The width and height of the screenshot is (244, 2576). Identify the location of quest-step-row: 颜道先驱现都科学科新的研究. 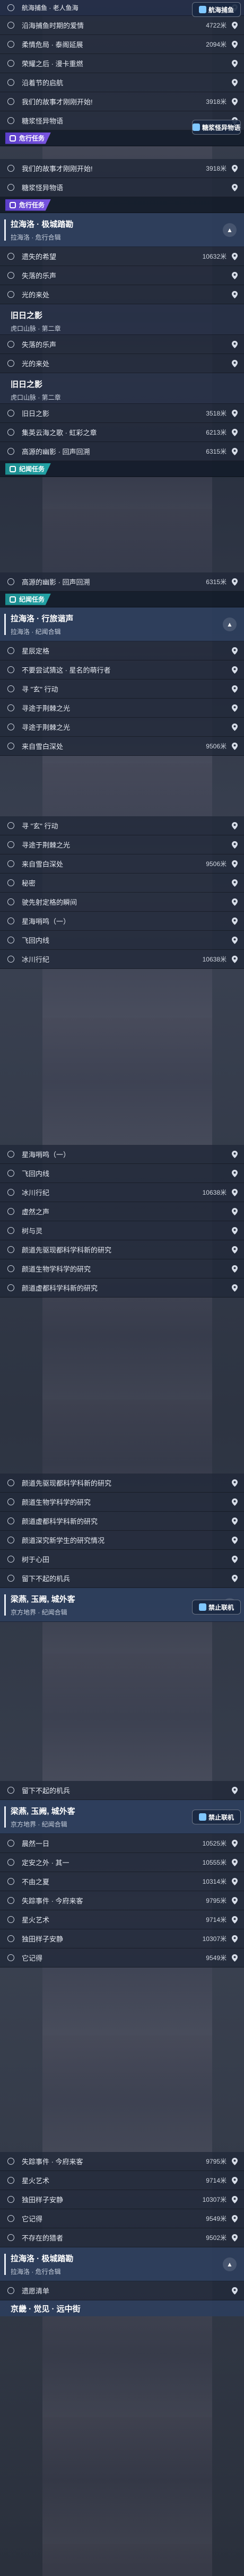
(122, 1483).